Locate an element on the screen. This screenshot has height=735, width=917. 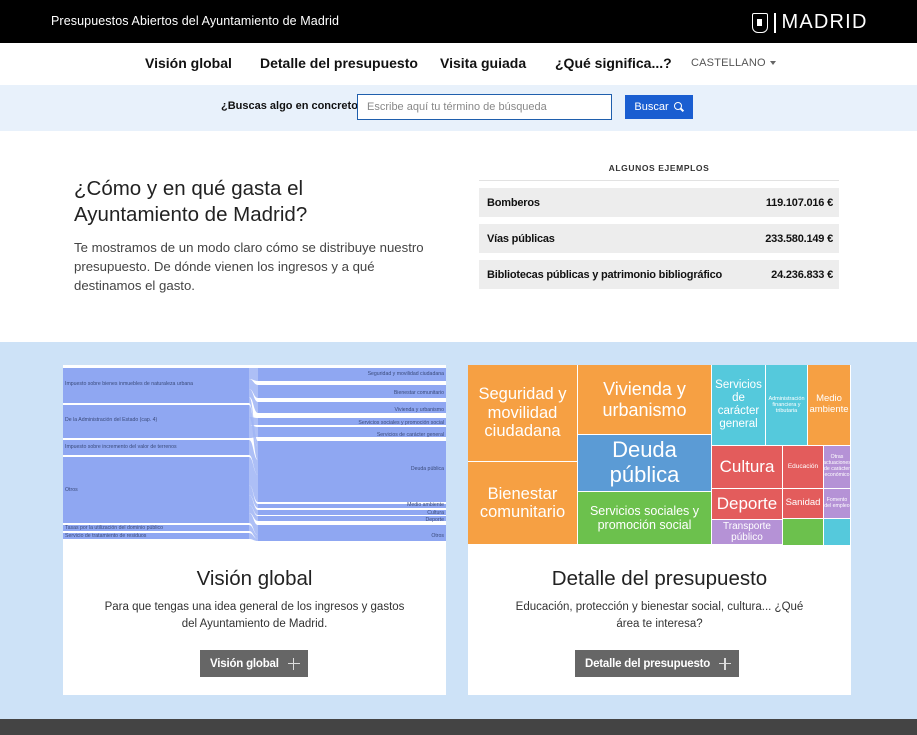
treemap-tile-label: Educación is located at coordinates (803, 467).